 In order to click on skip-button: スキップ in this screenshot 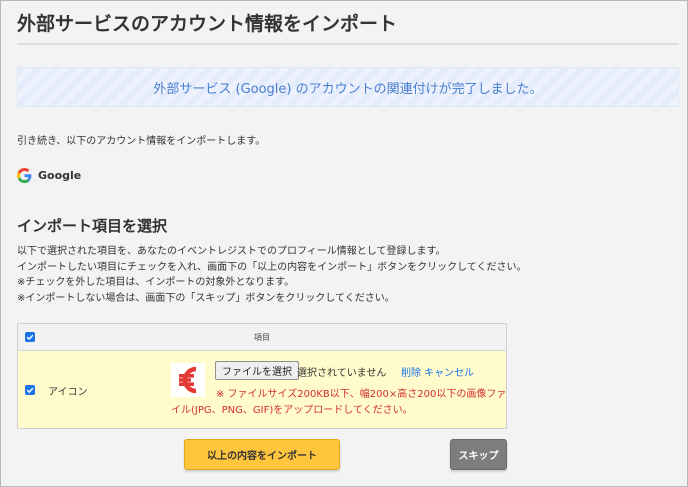, I will do `click(478, 454)`.